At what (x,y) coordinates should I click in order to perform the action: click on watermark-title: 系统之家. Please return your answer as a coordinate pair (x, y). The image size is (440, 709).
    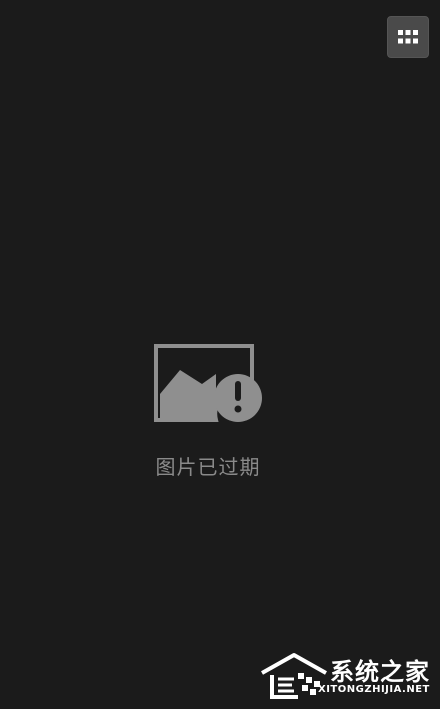
    Looking at the image, I should click on (380, 672).